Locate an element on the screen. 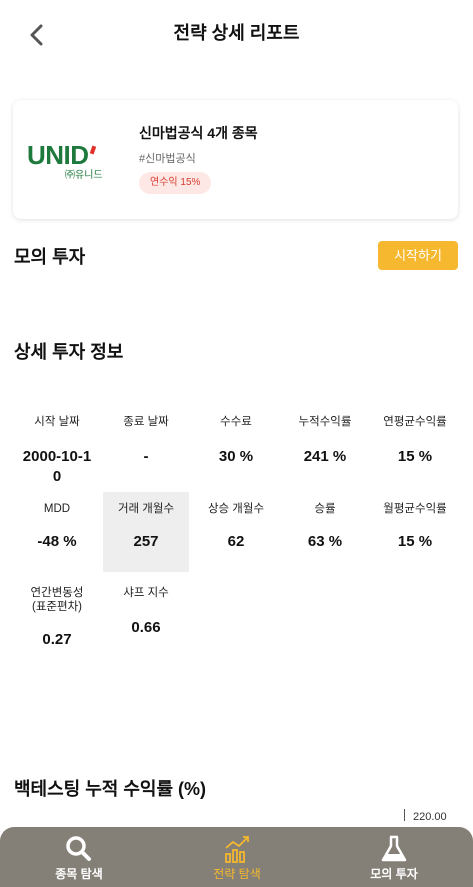  info-cell-sharpe-ratio: 샤프 지수 0.66 is located at coordinates (146, 611).